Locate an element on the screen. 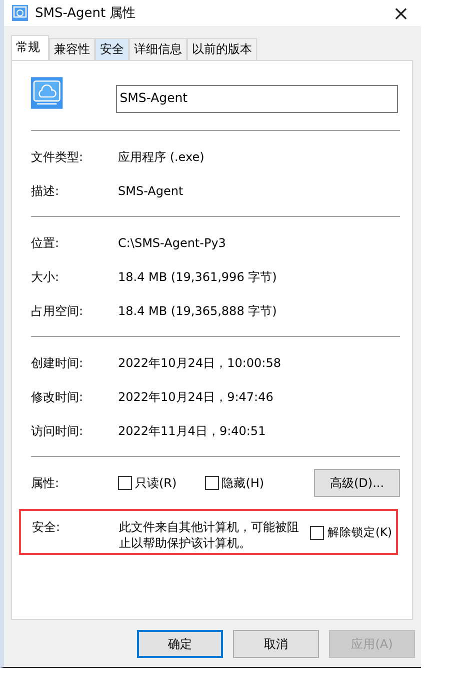 The image size is (452, 687). property-label: 位置: is located at coordinates (45, 243).